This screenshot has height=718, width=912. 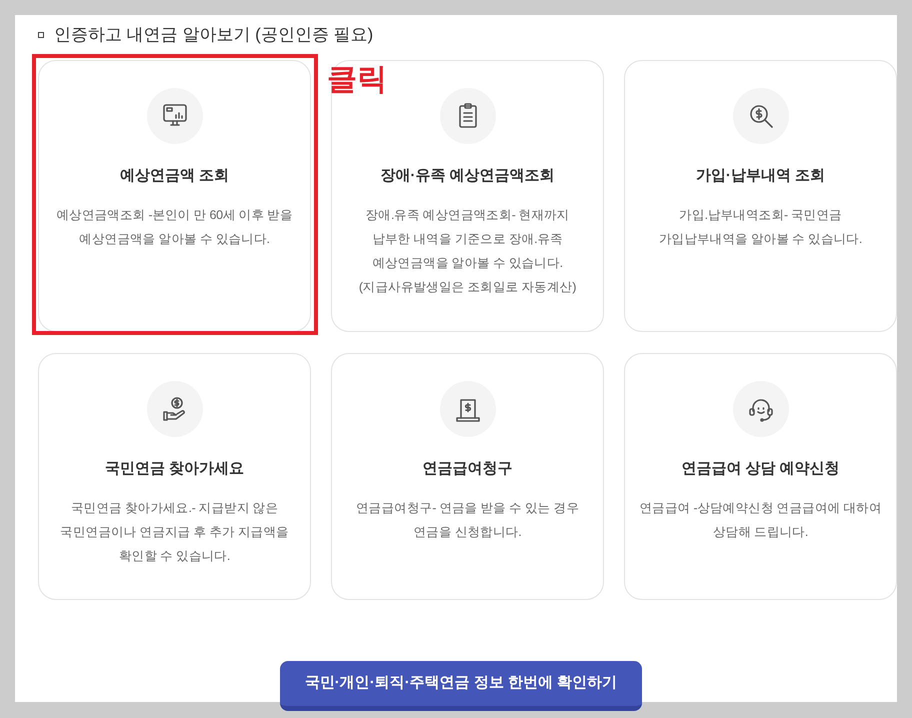 What do you see at coordinates (174, 469) in the screenshot?
I see `card-title: 국민연금 찾아가세요` at bounding box center [174, 469].